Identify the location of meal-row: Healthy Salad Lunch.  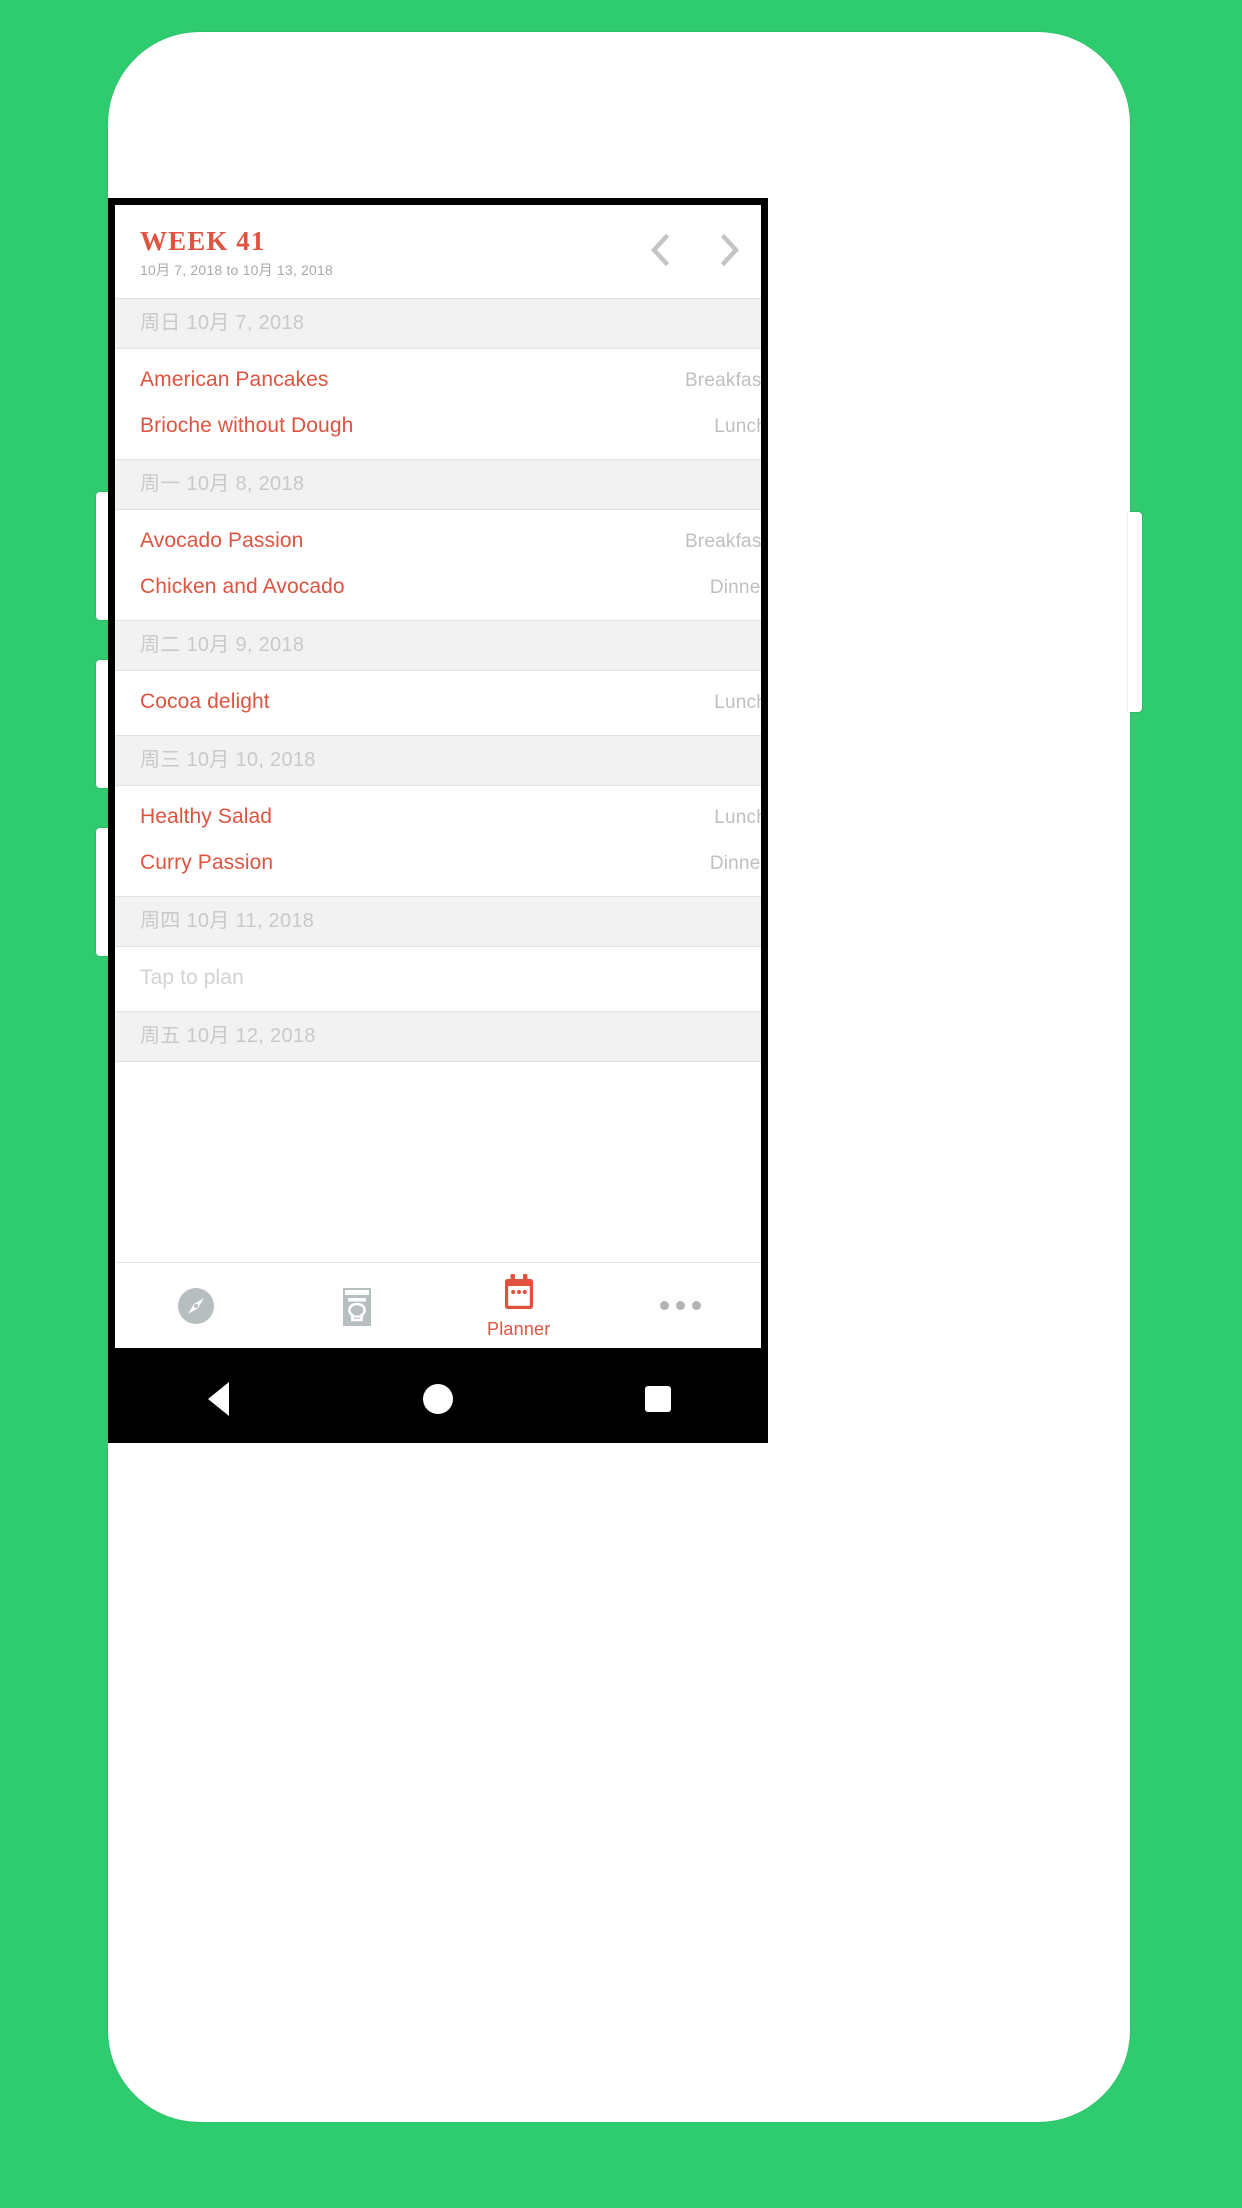
(438, 817).